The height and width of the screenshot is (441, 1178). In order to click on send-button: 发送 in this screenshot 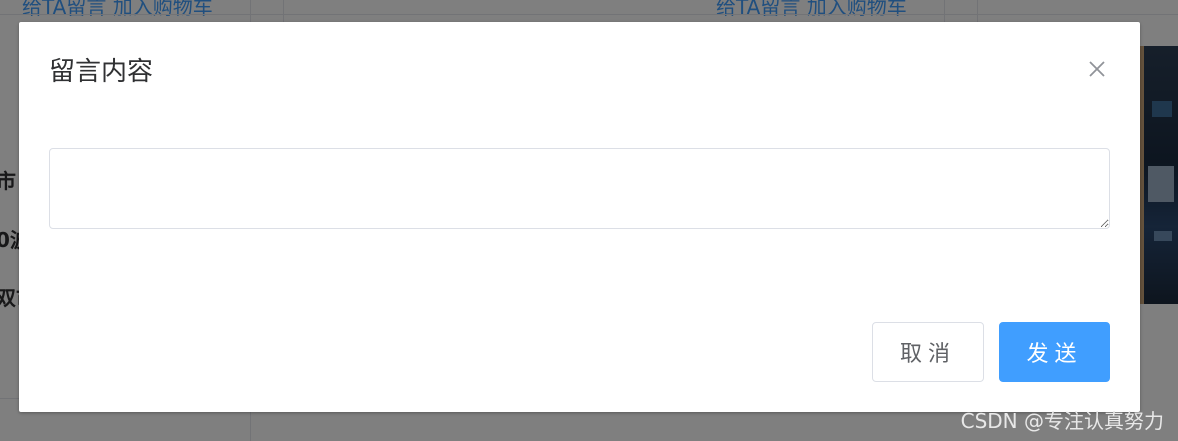, I will do `click(1054, 352)`.